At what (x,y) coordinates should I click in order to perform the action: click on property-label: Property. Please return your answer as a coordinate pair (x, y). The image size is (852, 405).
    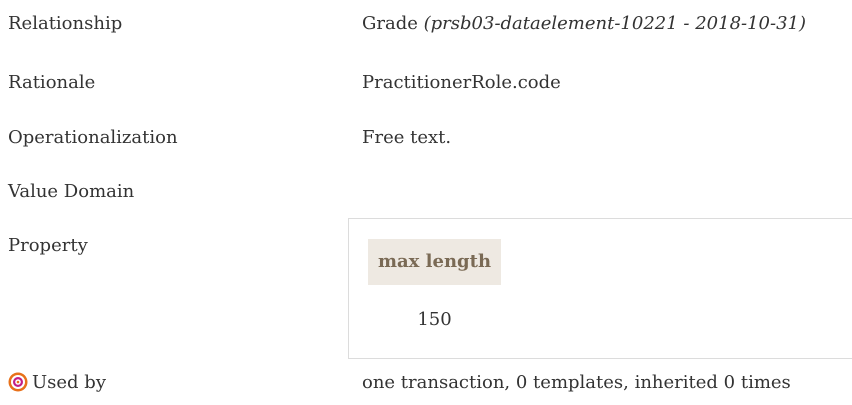
    Looking at the image, I should click on (48, 245).